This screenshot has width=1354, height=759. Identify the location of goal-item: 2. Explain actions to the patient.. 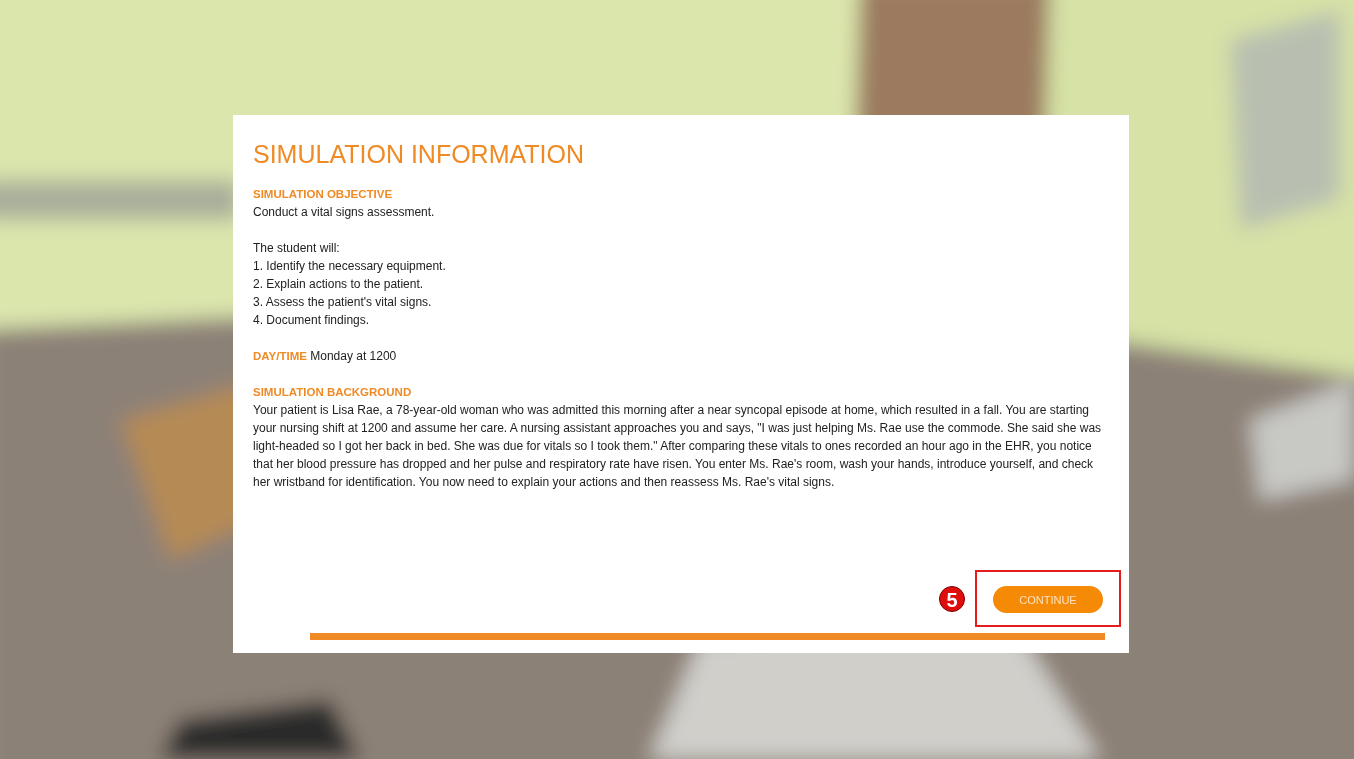
(339, 284).